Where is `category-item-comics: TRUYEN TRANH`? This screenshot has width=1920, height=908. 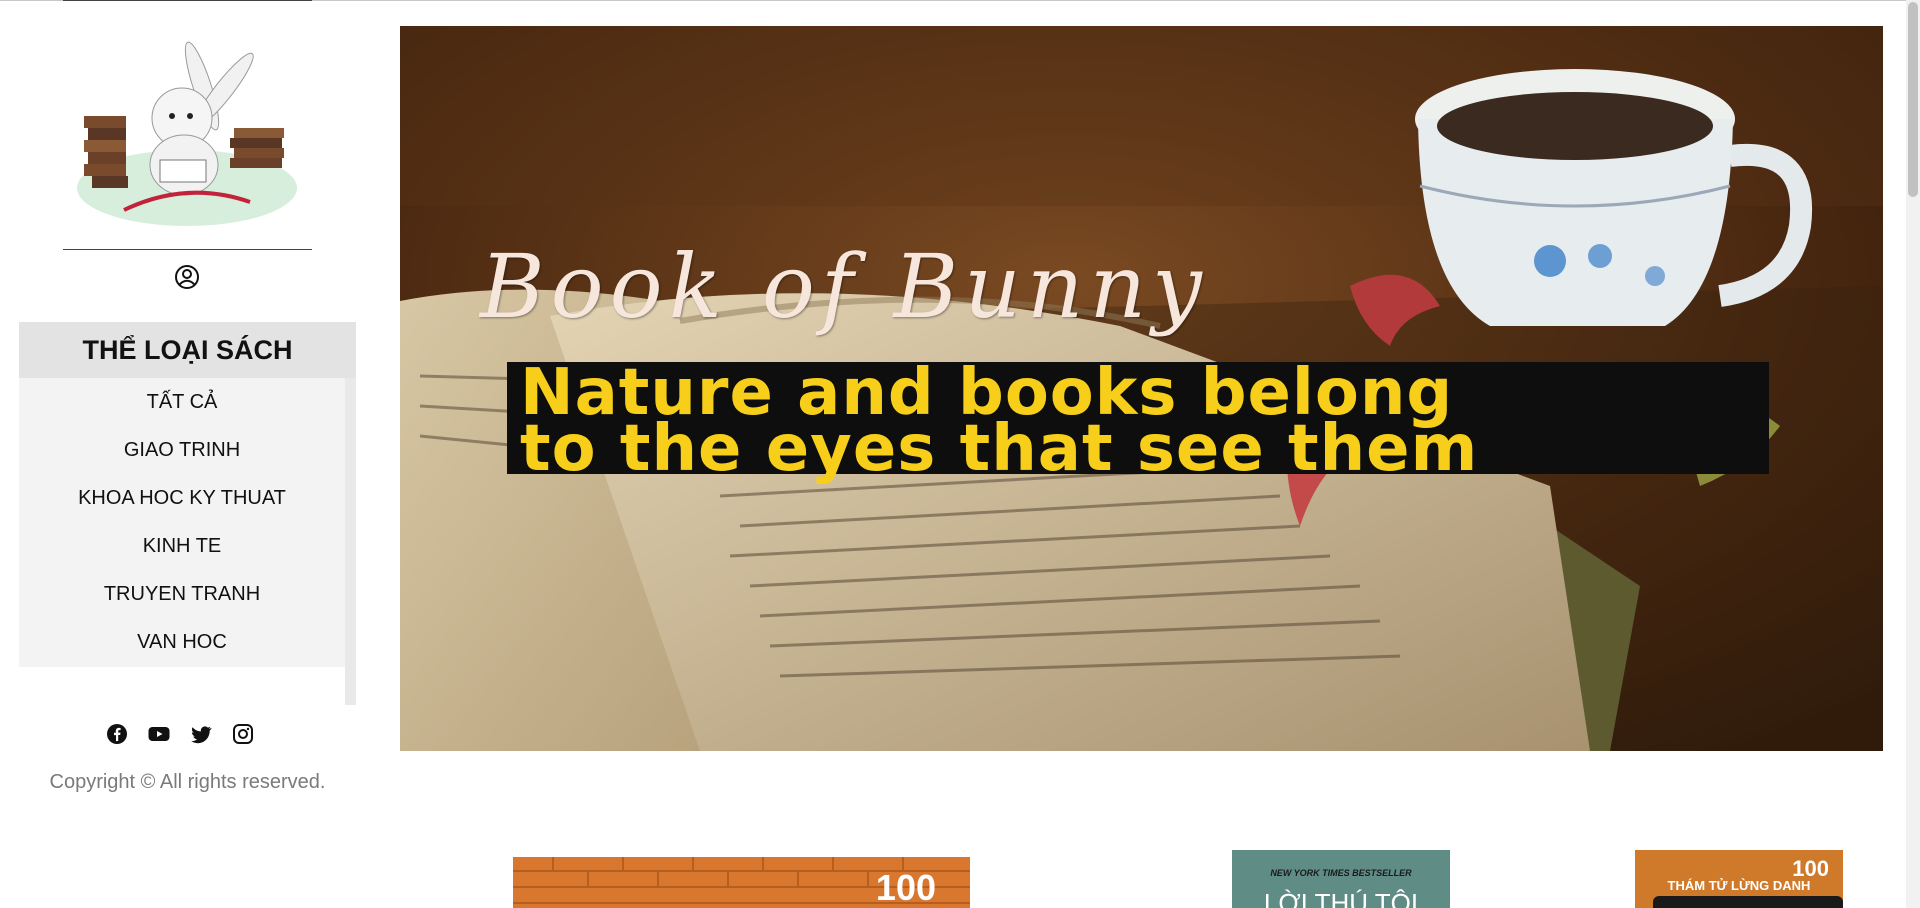 category-item-comics: TRUYEN TRANH is located at coordinates (182, 594).